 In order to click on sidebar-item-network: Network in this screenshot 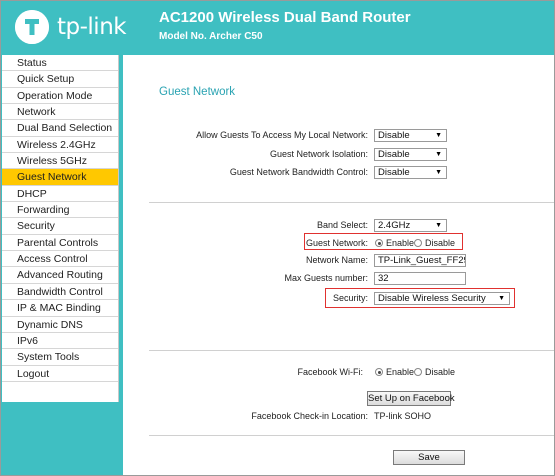, I will do `click(60, 112)`.